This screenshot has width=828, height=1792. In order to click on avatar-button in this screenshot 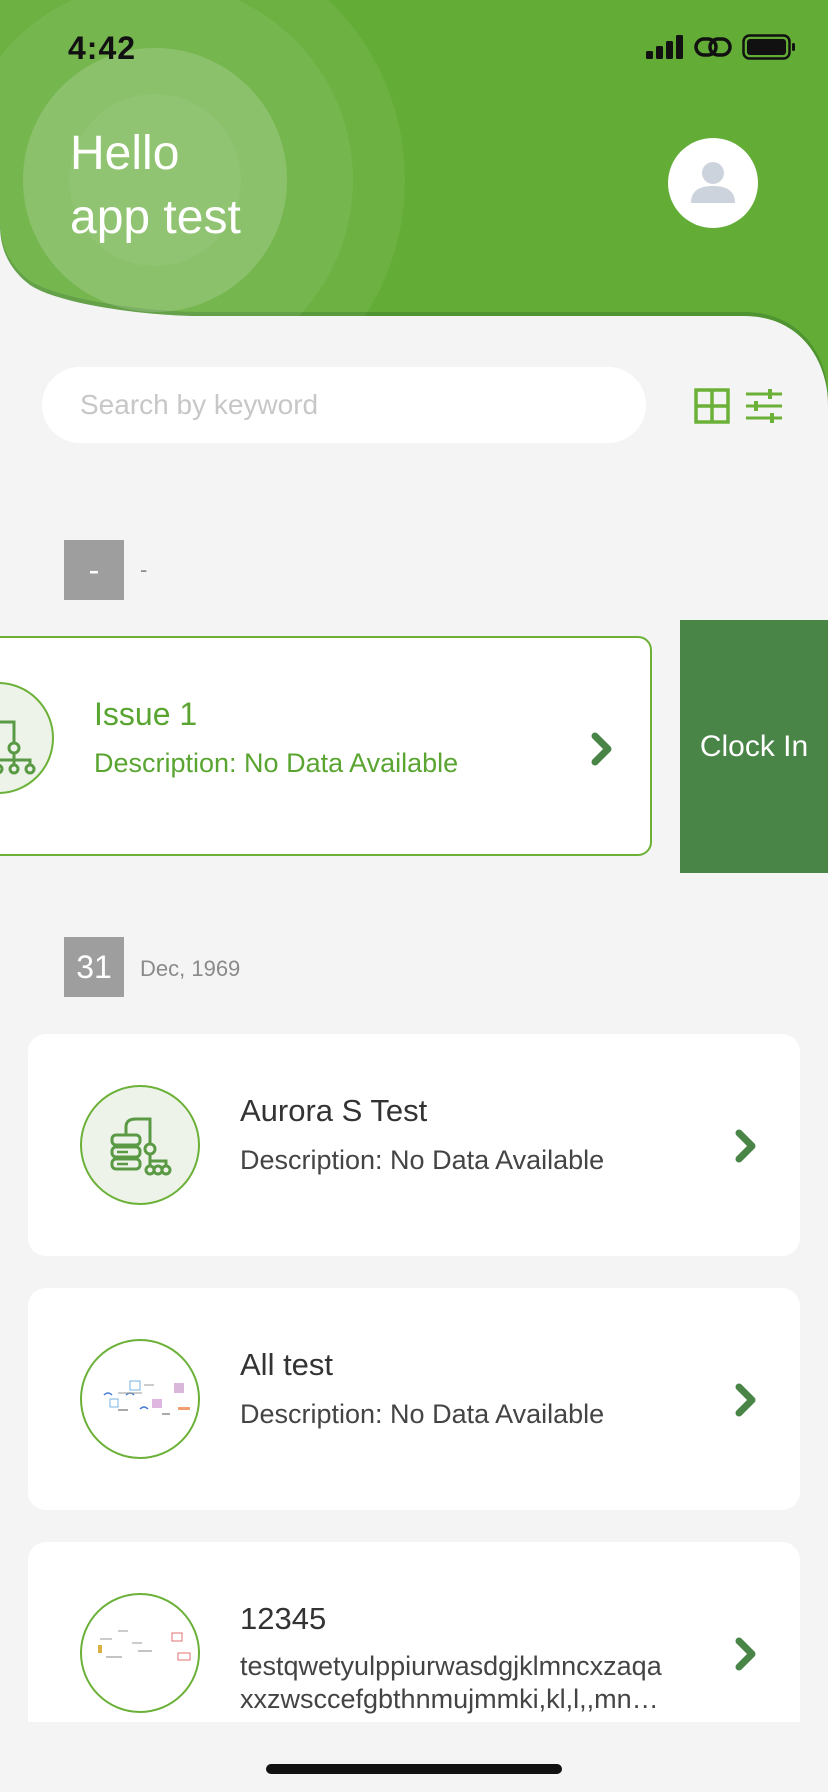, I will do `click(713, 183)`.